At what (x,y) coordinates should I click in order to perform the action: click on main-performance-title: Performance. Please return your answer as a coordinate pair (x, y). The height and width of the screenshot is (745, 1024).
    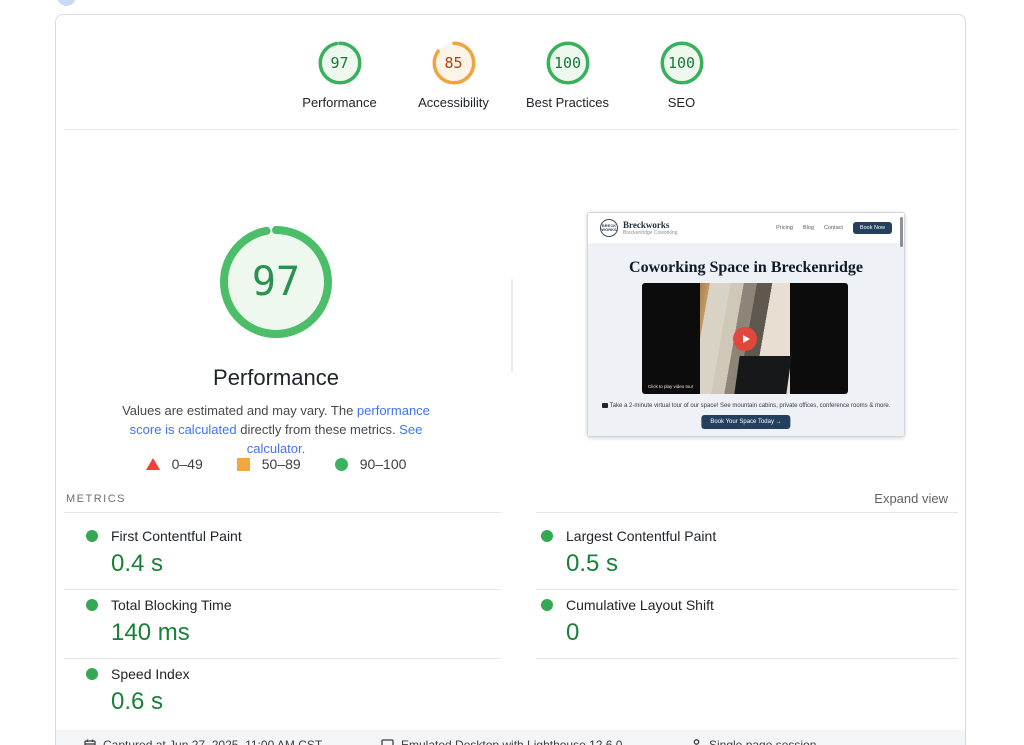
    Looking at the image, I should click on (276, 377).